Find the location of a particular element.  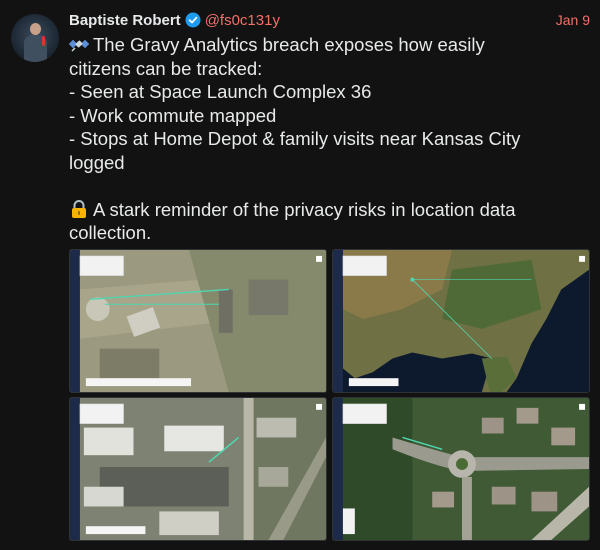

tweet-text-line-1: citizens can be tracked: is located at coordinates (166, 68).